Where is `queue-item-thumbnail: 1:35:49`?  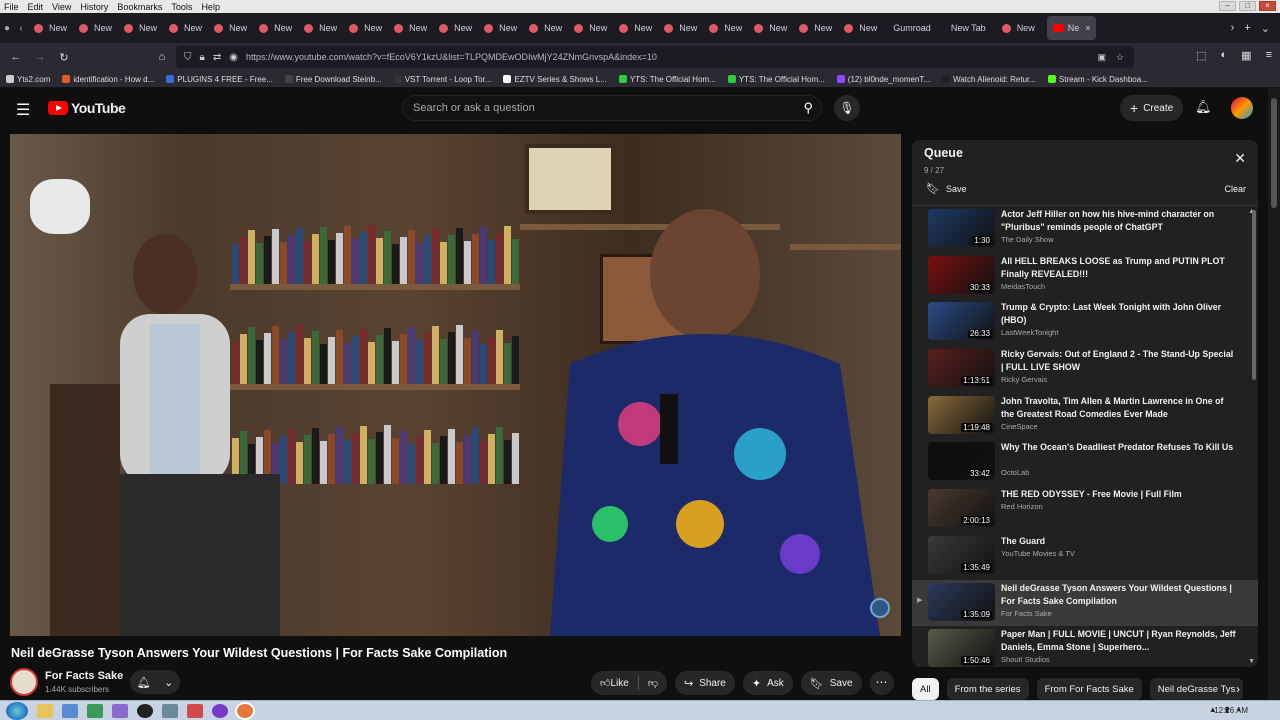
queue-item-thumbnail: 1:35:49 is located at coordinates (961, 554).